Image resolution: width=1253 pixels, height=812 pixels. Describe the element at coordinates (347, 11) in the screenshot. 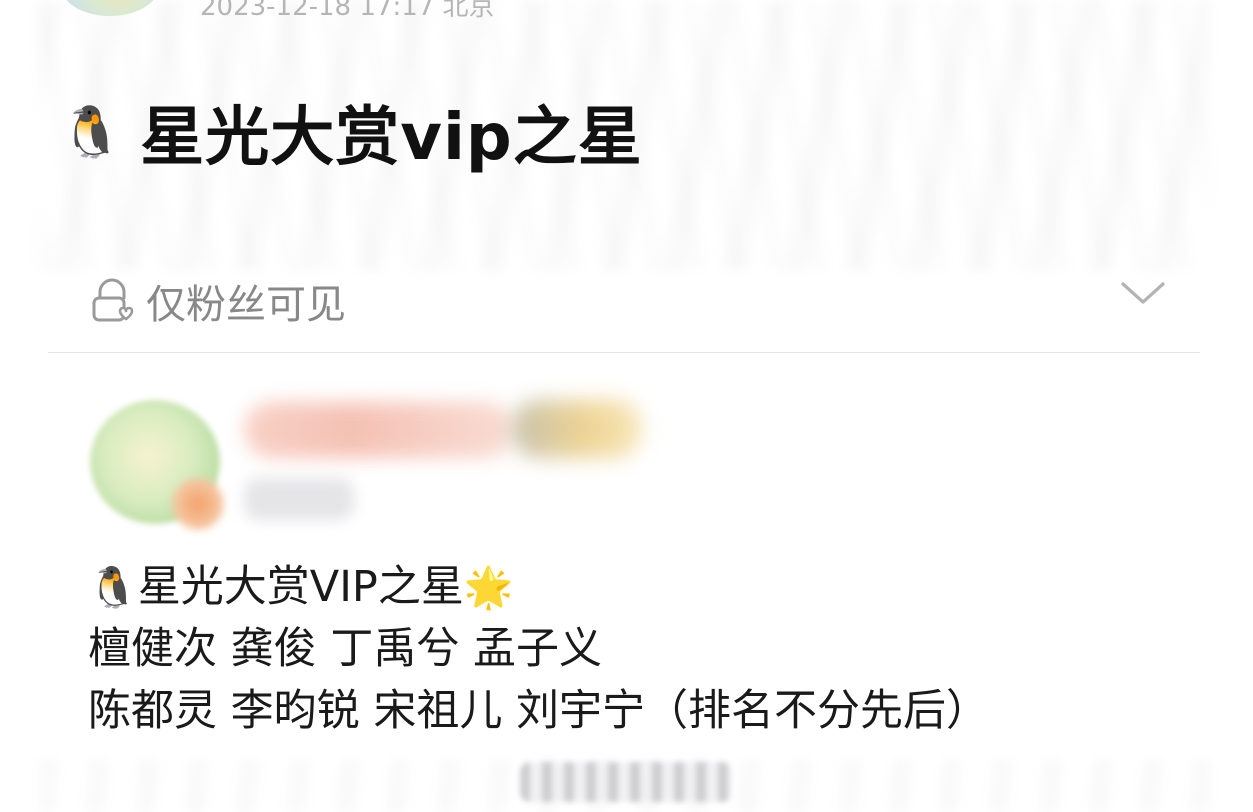

I see `top-meta-text: 2023-12-18 17:17 北京` at that location.